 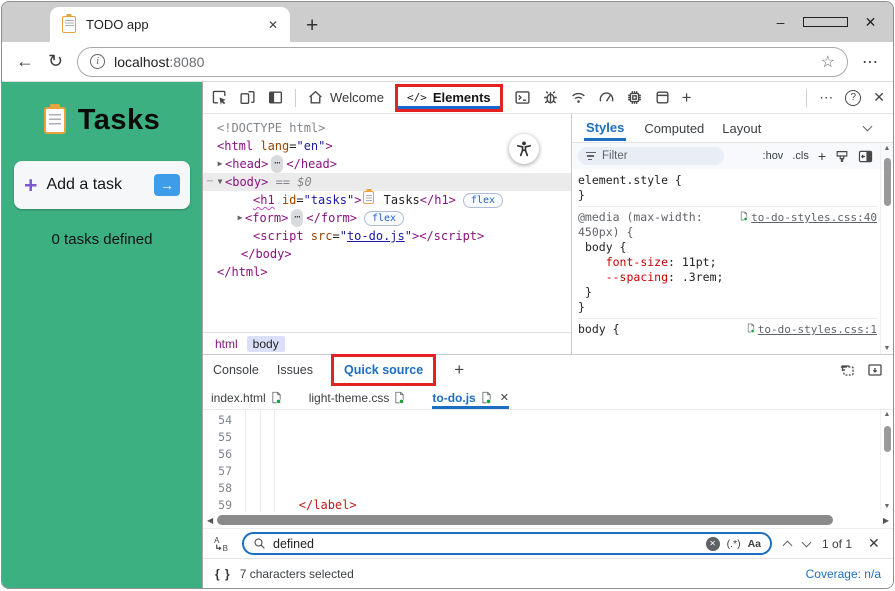 What do you see at coordinates (219, 97) in the screenshot?
I see `inspect-icon` at bounding box center [219, 97].